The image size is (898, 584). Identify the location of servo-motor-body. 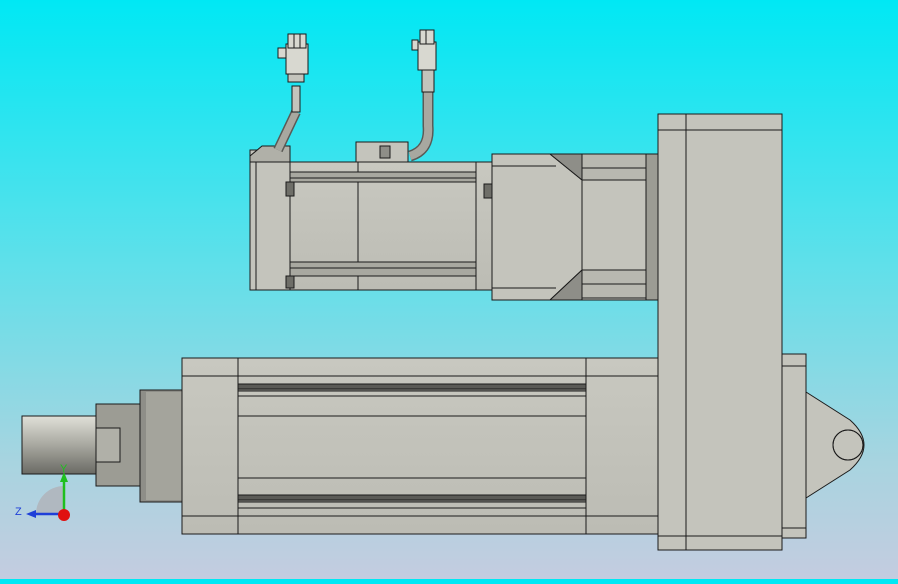
(371, 218).